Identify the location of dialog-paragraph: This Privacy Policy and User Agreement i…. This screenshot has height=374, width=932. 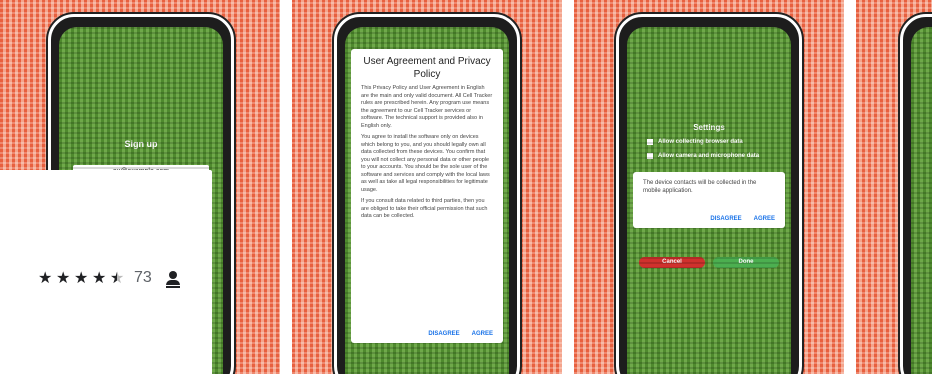
(427, 107).